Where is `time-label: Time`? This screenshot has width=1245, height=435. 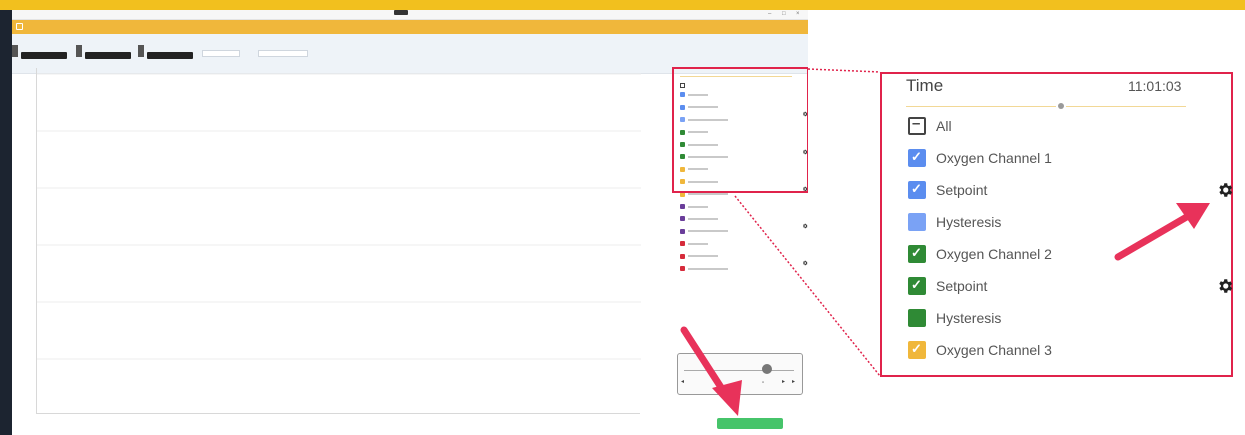
time-label: Time is located at coordinates (925, 85).